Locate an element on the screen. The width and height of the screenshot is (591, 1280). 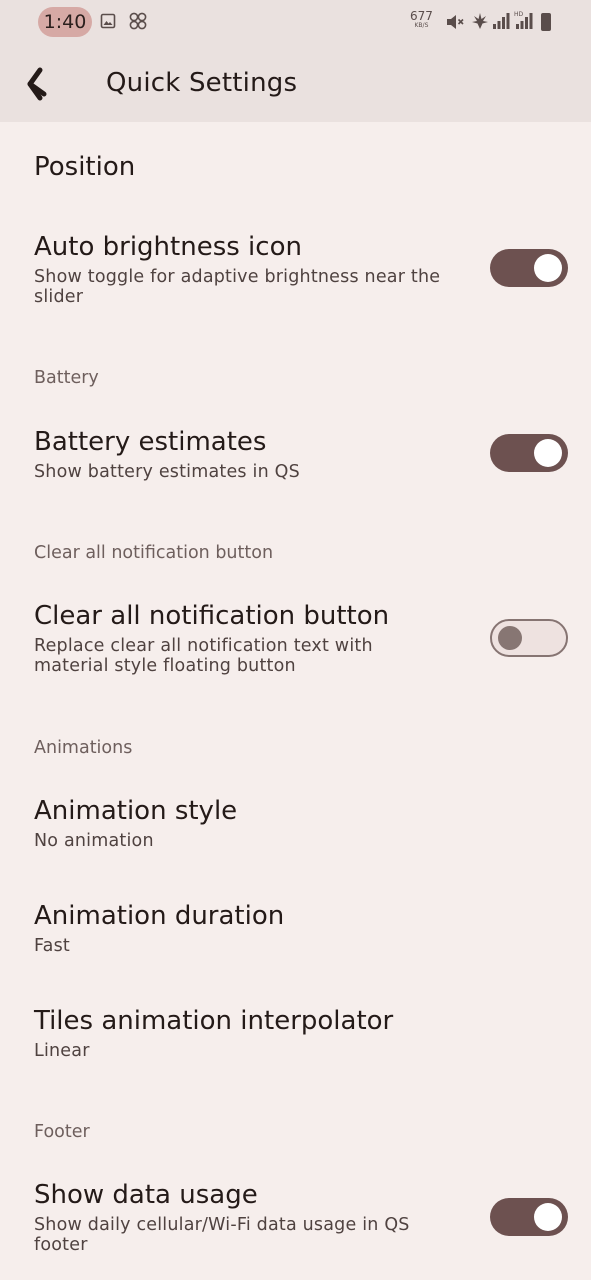
pinwheel-icon is located at coordinates (138, 21).